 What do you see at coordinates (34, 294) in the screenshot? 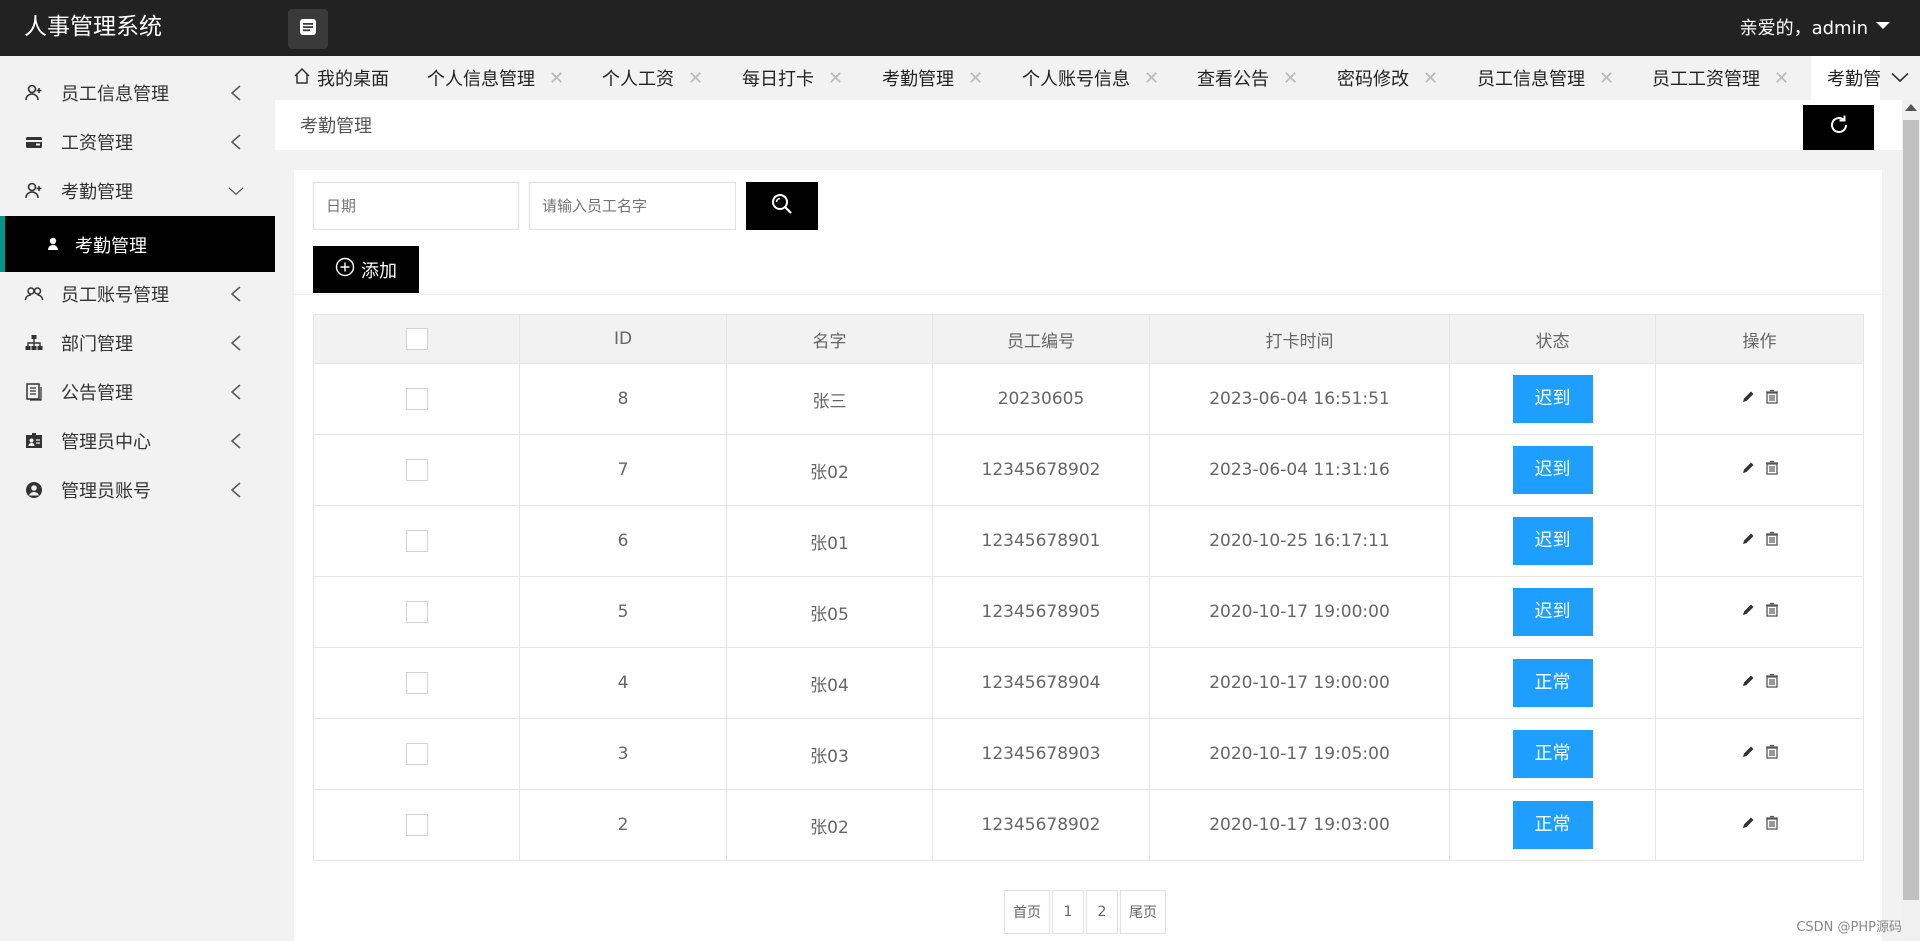
I see `users-icon` at bounding box center [34, 294].